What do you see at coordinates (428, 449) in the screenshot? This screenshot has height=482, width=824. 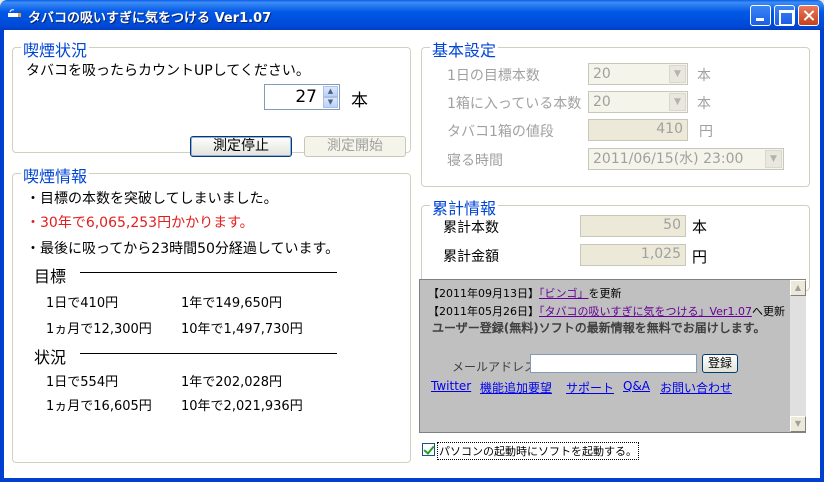 I see `startup-checkbox` at bounding box center [428, 449].